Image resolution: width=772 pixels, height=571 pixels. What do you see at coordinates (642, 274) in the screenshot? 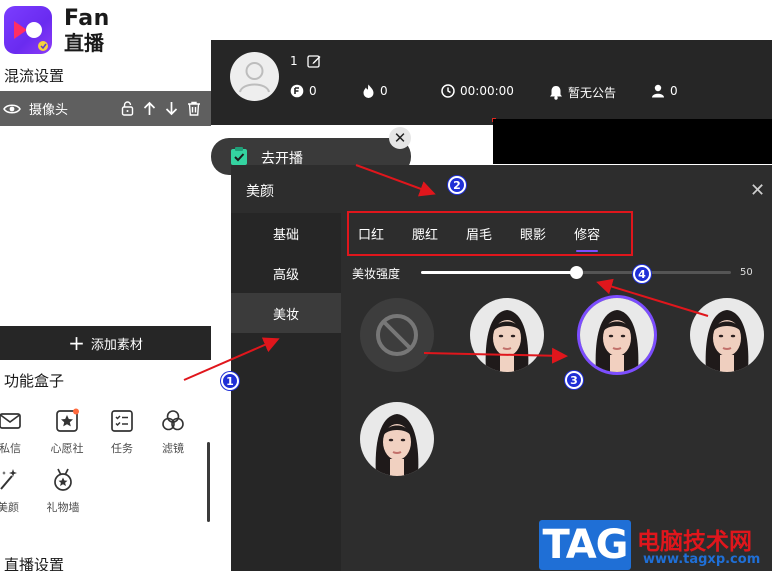
I see `annotation-badge-4: 4` at bounding box center [642, 274].